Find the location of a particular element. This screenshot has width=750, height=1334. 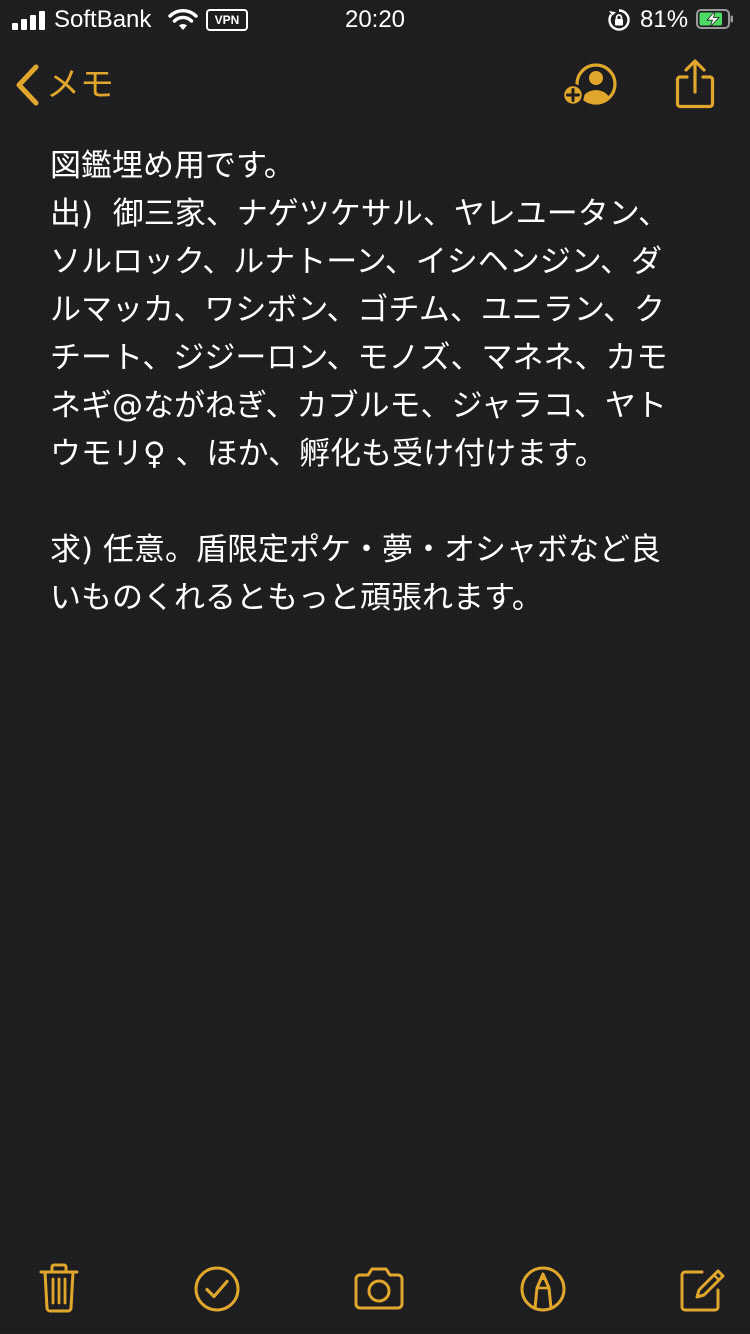

note-line: チート、ジジーロン、モノズ、マネネ、カモ is located at coordinates (359, 358).